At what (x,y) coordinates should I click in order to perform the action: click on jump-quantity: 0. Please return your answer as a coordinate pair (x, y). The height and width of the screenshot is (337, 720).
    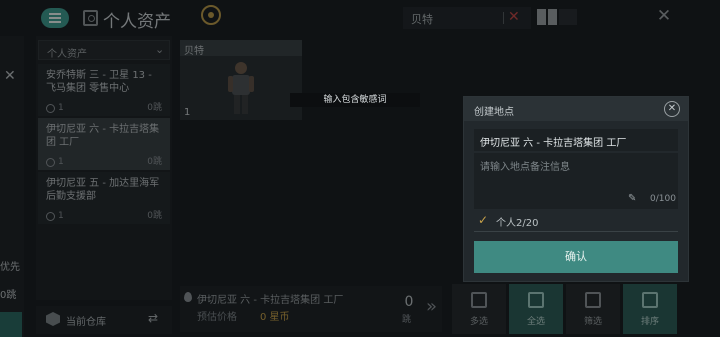
    Looking at the image, I should click on (409, 302).